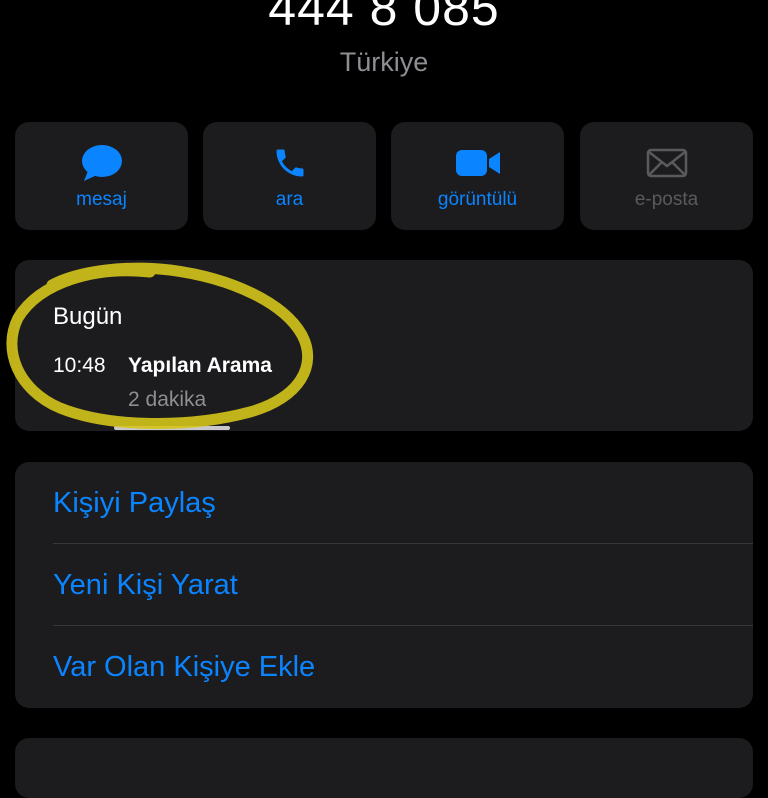  Describe the element at coordinates (101, 163) in the screenshot. I see `message-icon` at that location.